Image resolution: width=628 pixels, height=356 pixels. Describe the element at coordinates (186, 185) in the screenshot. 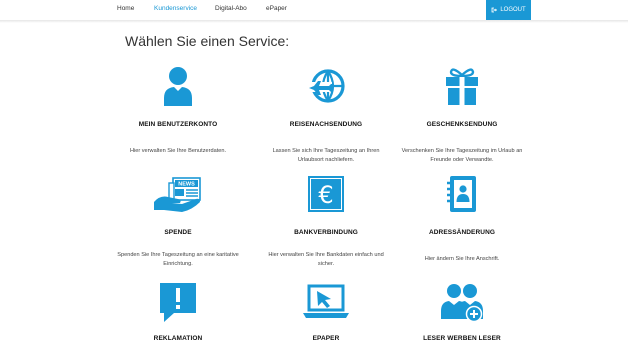

I see `news-label: NEWS` at that location.